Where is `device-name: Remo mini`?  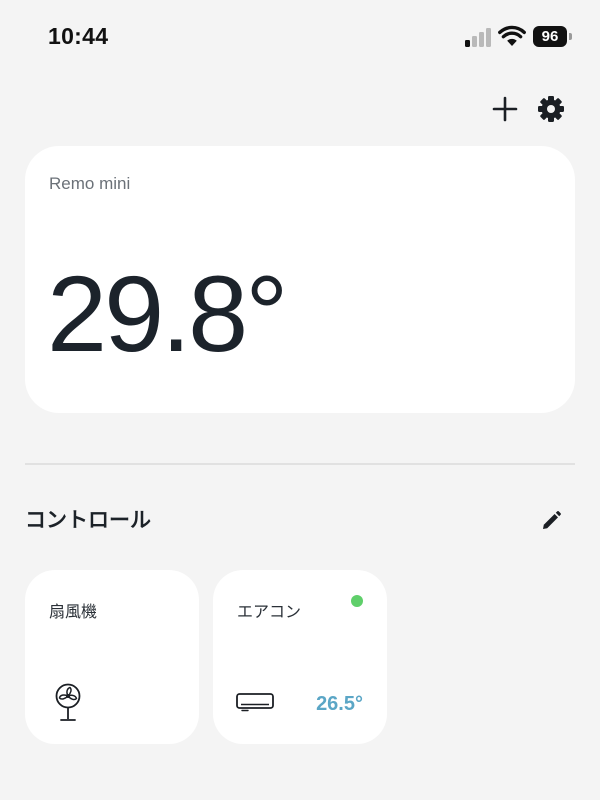 device-name: Remo mini is located at coordinates (90, 183).